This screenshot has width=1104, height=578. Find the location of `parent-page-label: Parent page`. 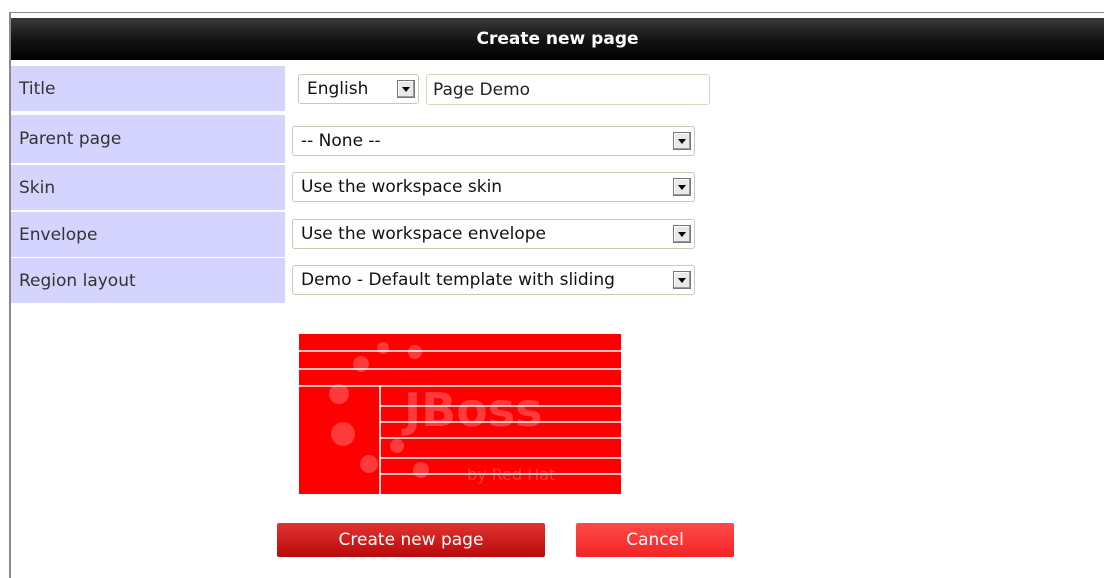

parent-page-label: Parent page is located at coordinates (148, 139).